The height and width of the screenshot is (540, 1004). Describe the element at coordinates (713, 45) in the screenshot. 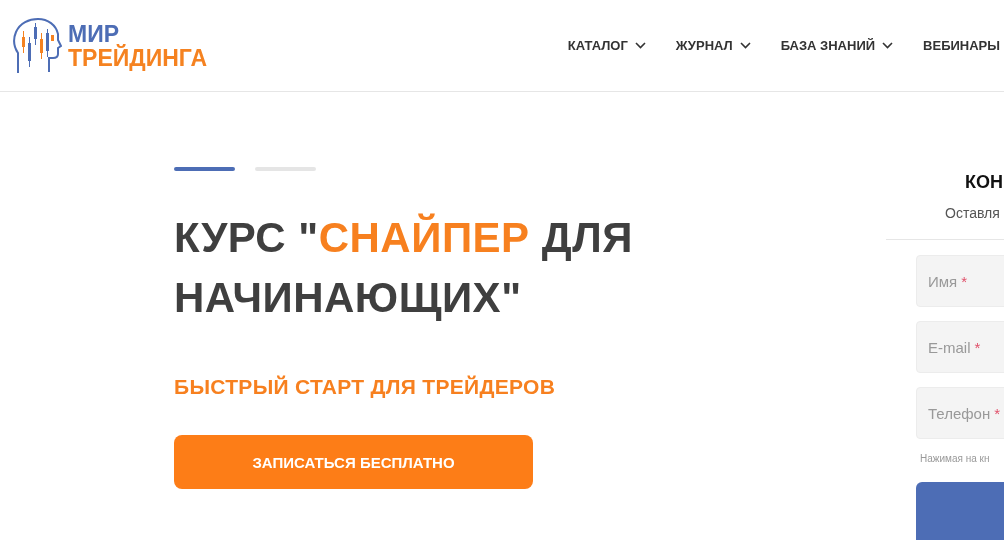

I see `nav-item: ЖУРНАЛ` at that location.